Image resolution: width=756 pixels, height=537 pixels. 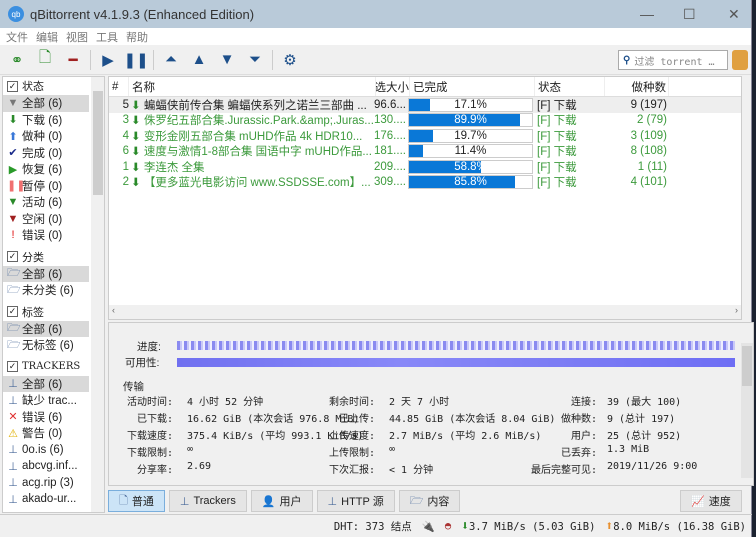 I want to click on move-down-icon: ▼, so click(x=227, y=60).